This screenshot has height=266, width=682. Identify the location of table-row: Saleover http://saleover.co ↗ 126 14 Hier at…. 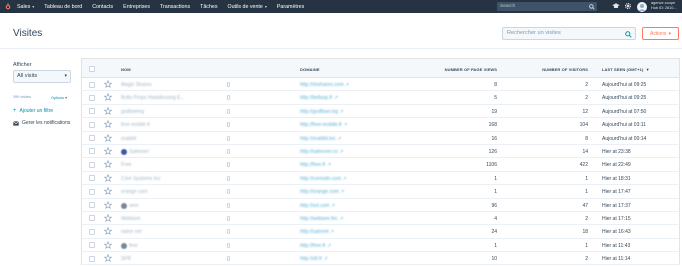
(380, 151).